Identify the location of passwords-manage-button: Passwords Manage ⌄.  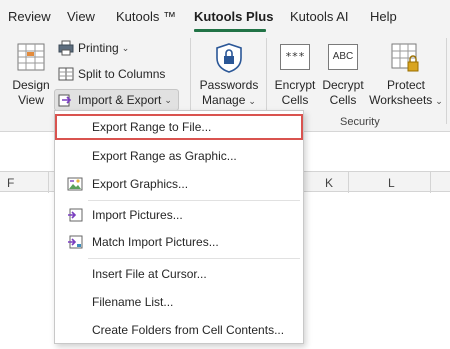
(229, 74).